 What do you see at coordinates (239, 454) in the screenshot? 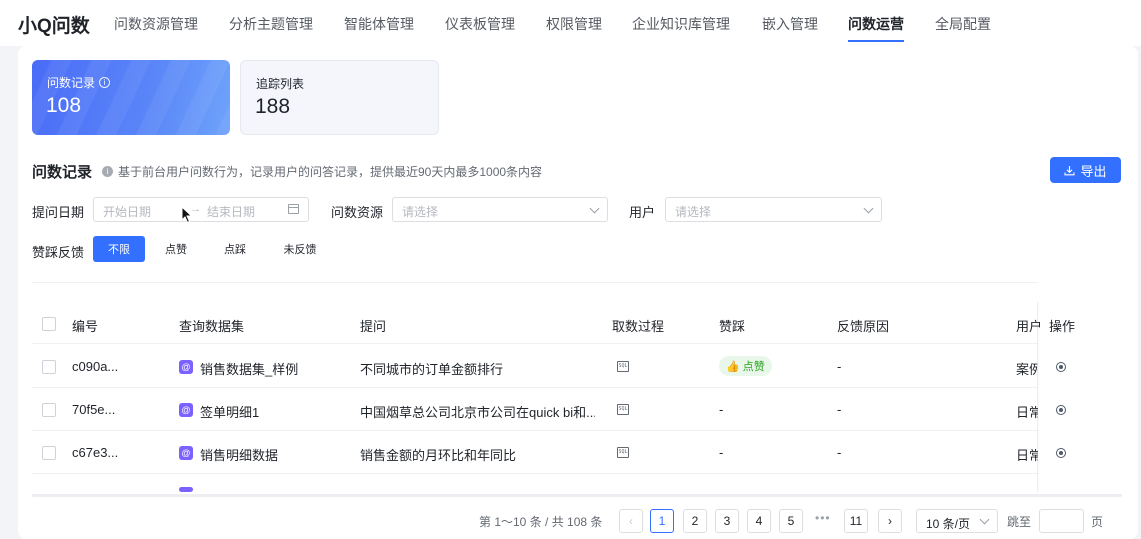
I see `cell-dataset: 销售明细数据` at bounding box center [239, 454].